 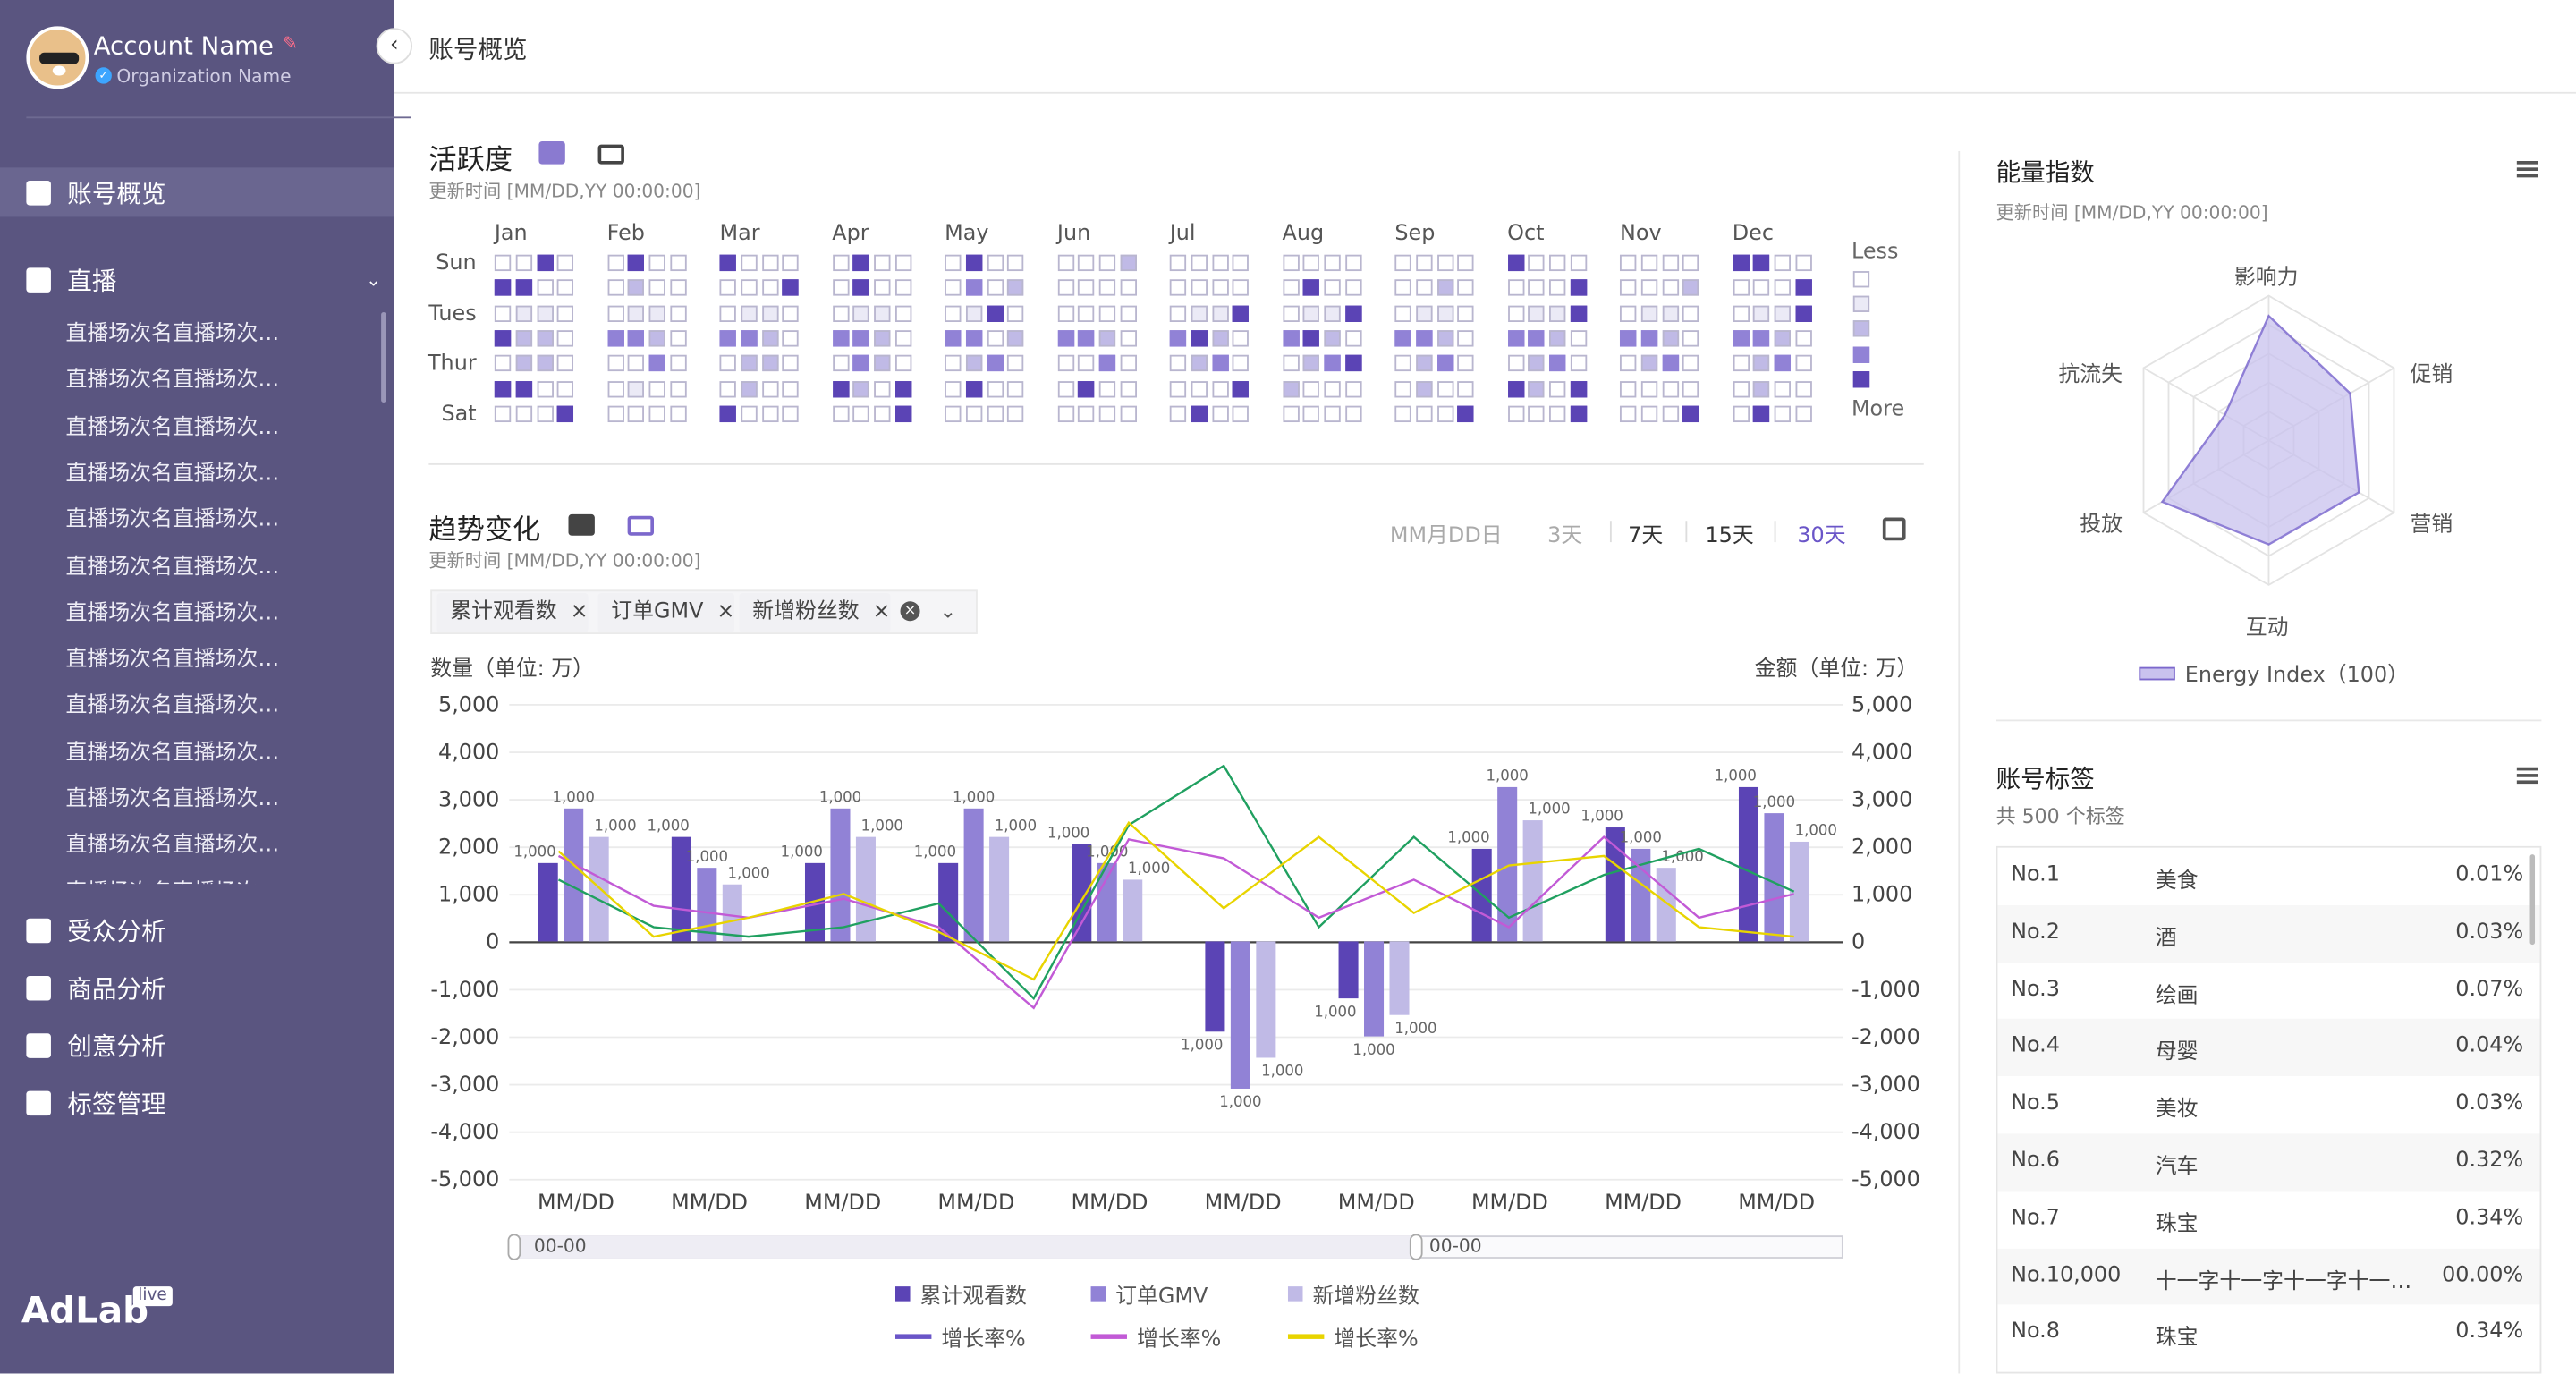 What do you see at coordinates (1882, 894) in the screenshot?
I see `y-tick-label-right: 1,000` at bounding box center [1882, 894].